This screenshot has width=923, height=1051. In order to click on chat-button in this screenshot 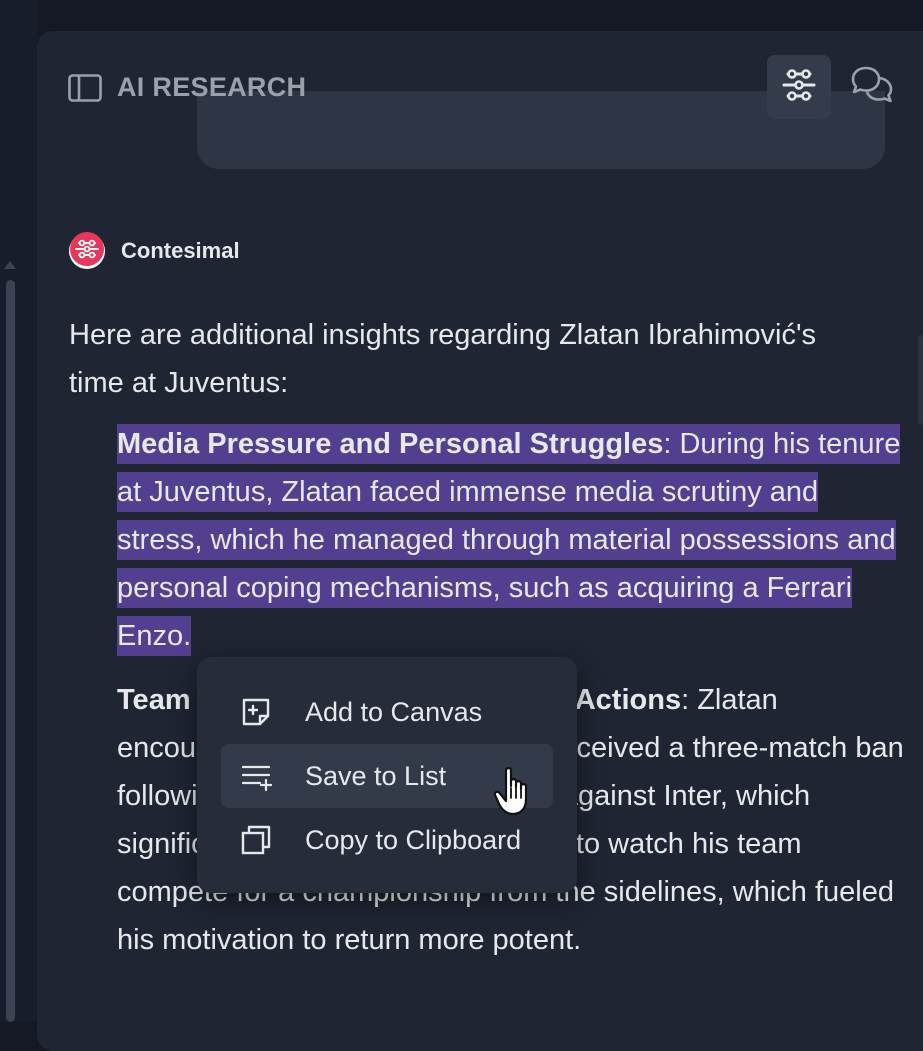, I will do `click(872, 87)`.